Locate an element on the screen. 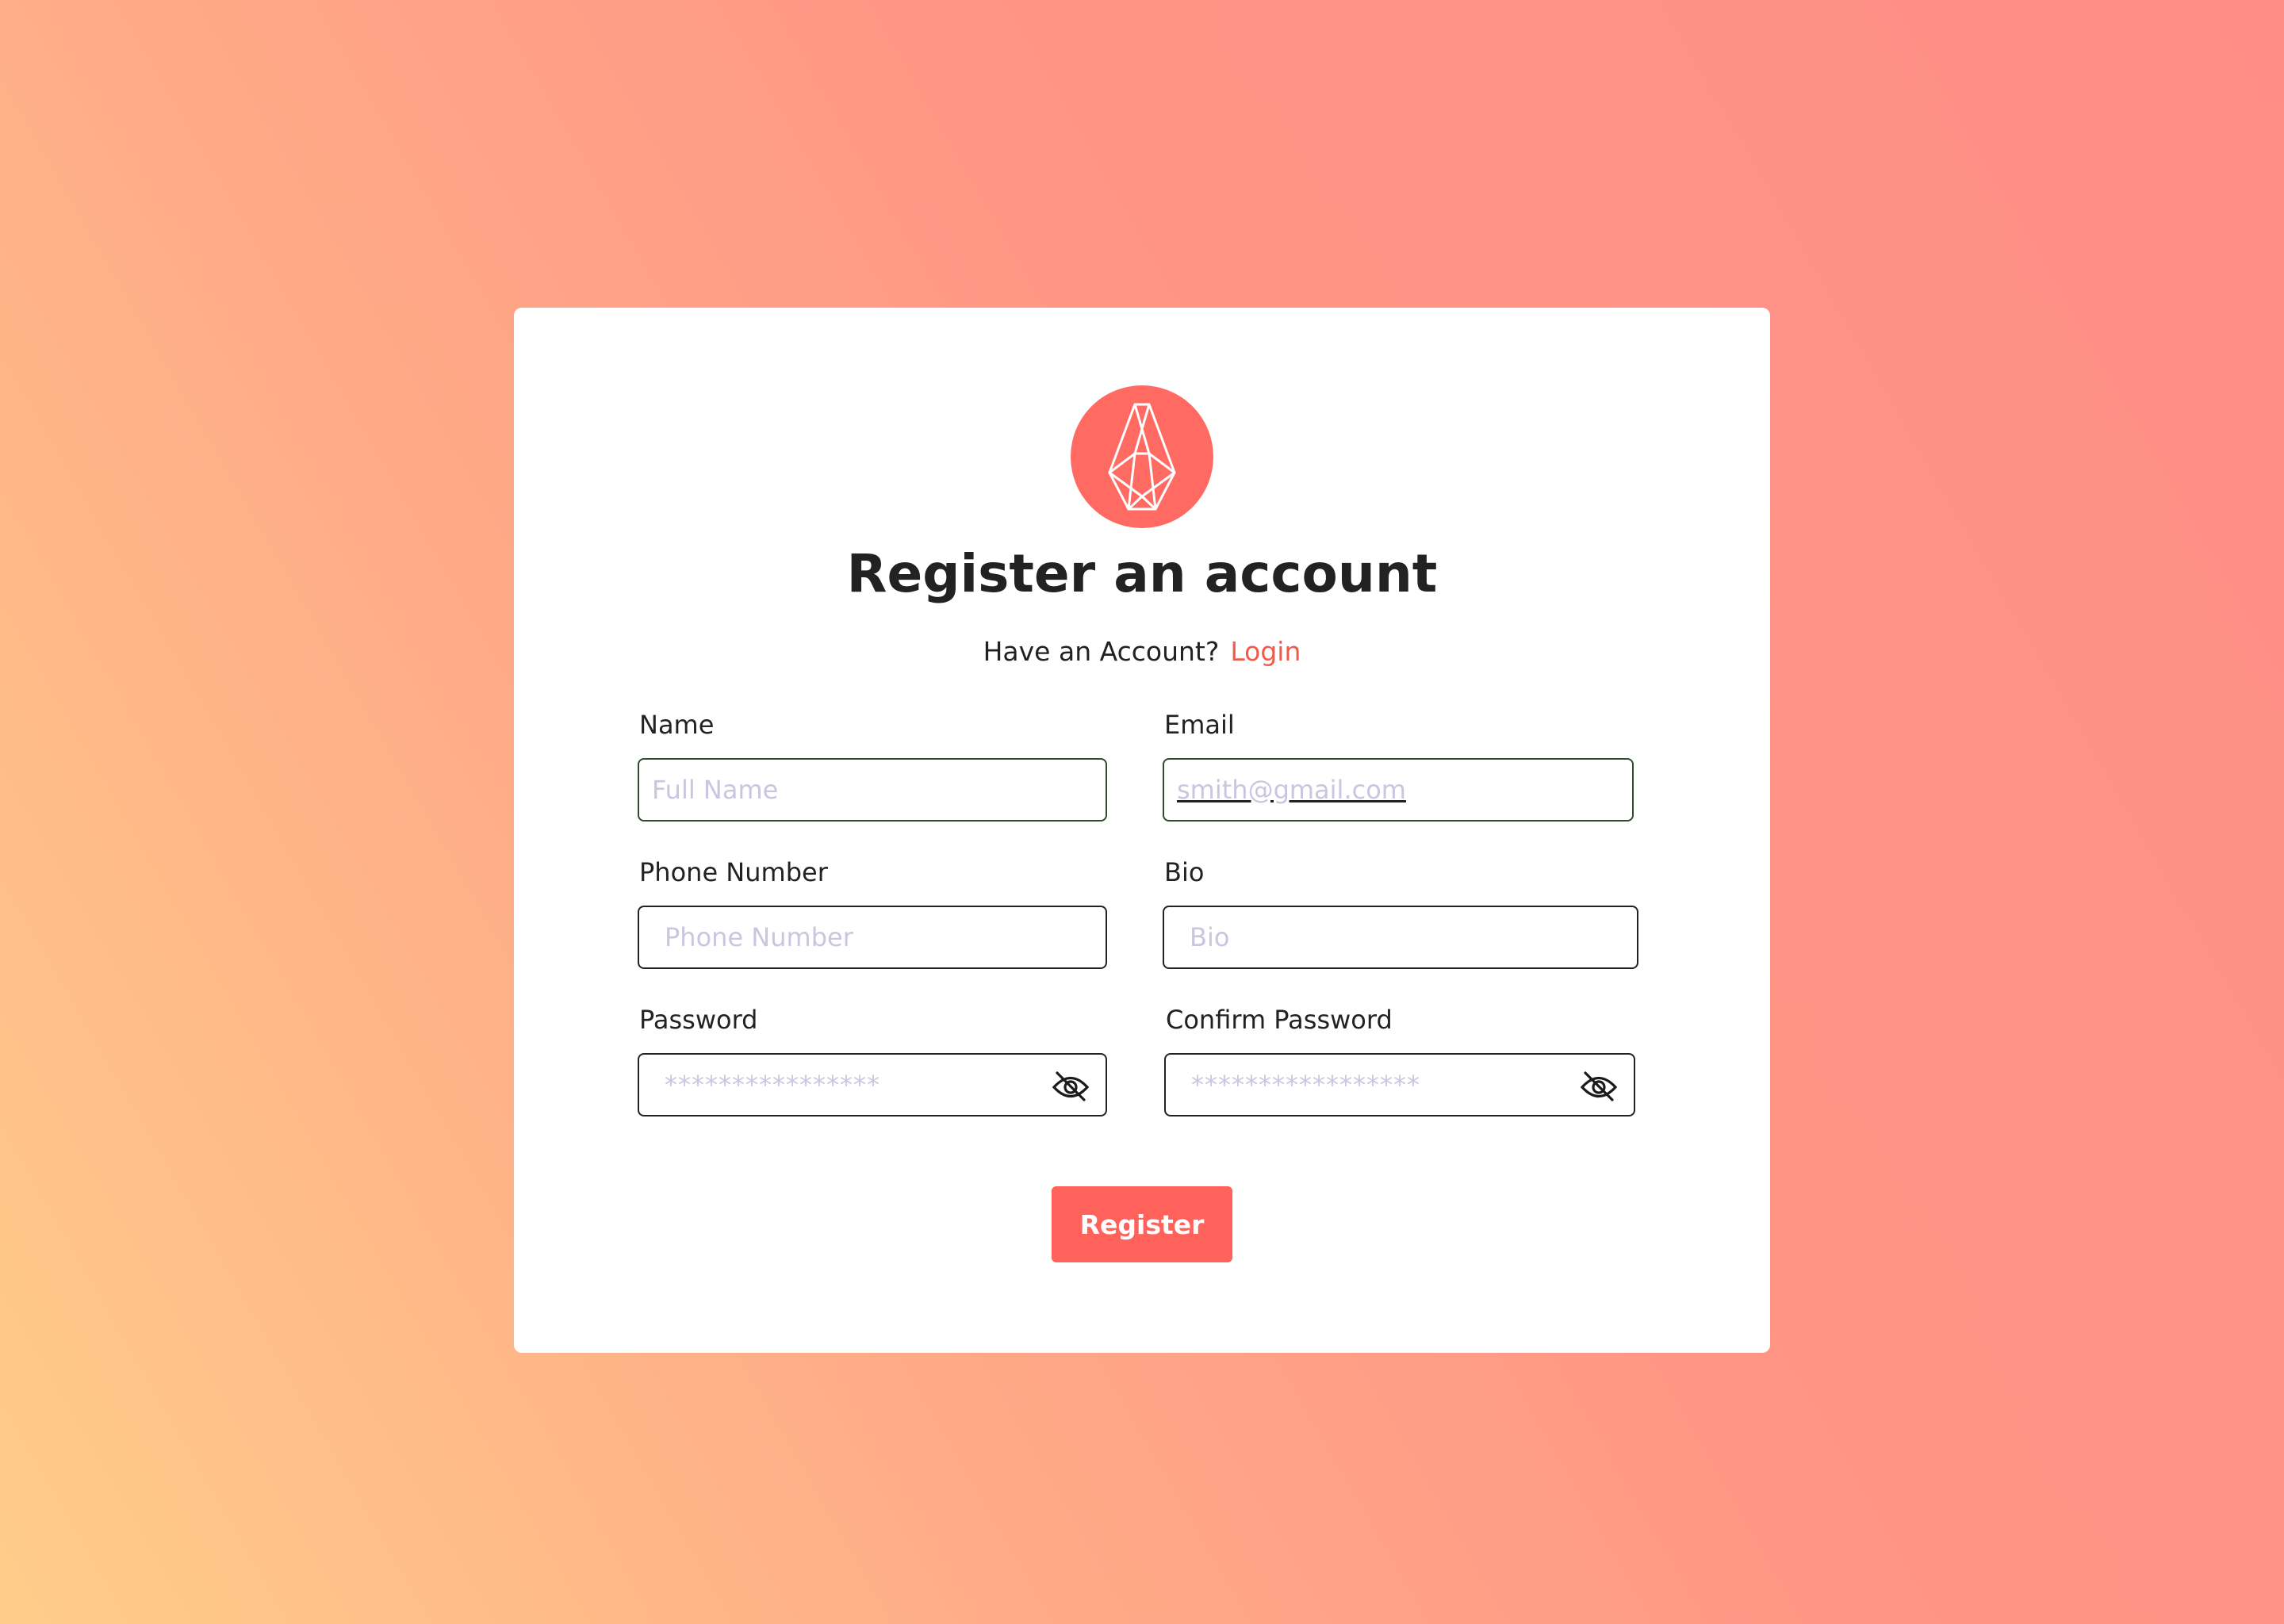  page-title: Register an account is located at coordinates (1142, 573).